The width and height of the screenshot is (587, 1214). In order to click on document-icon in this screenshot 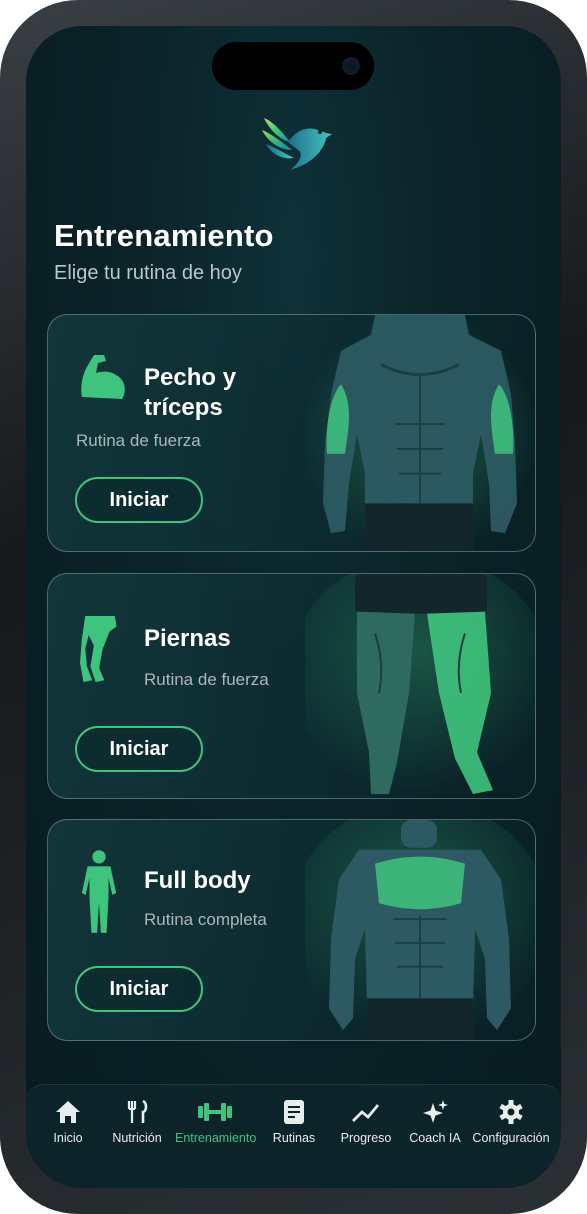, I will do `click(294, 1112)`.